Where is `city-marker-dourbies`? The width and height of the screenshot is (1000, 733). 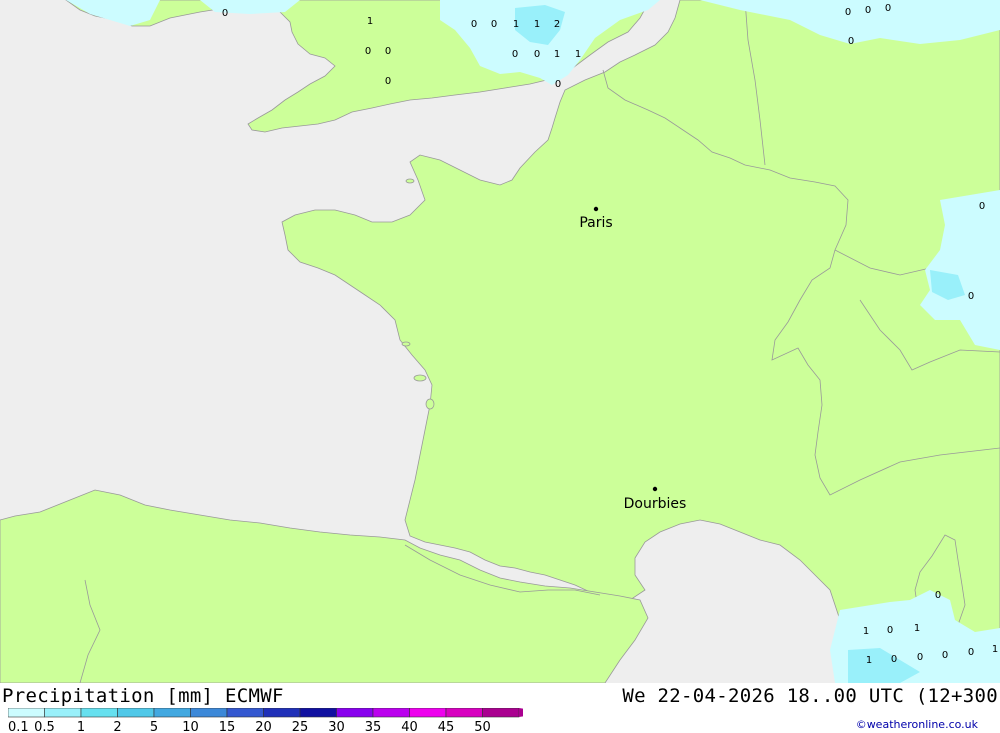 city-marker-dourbies is located at coordinates (655, 489).